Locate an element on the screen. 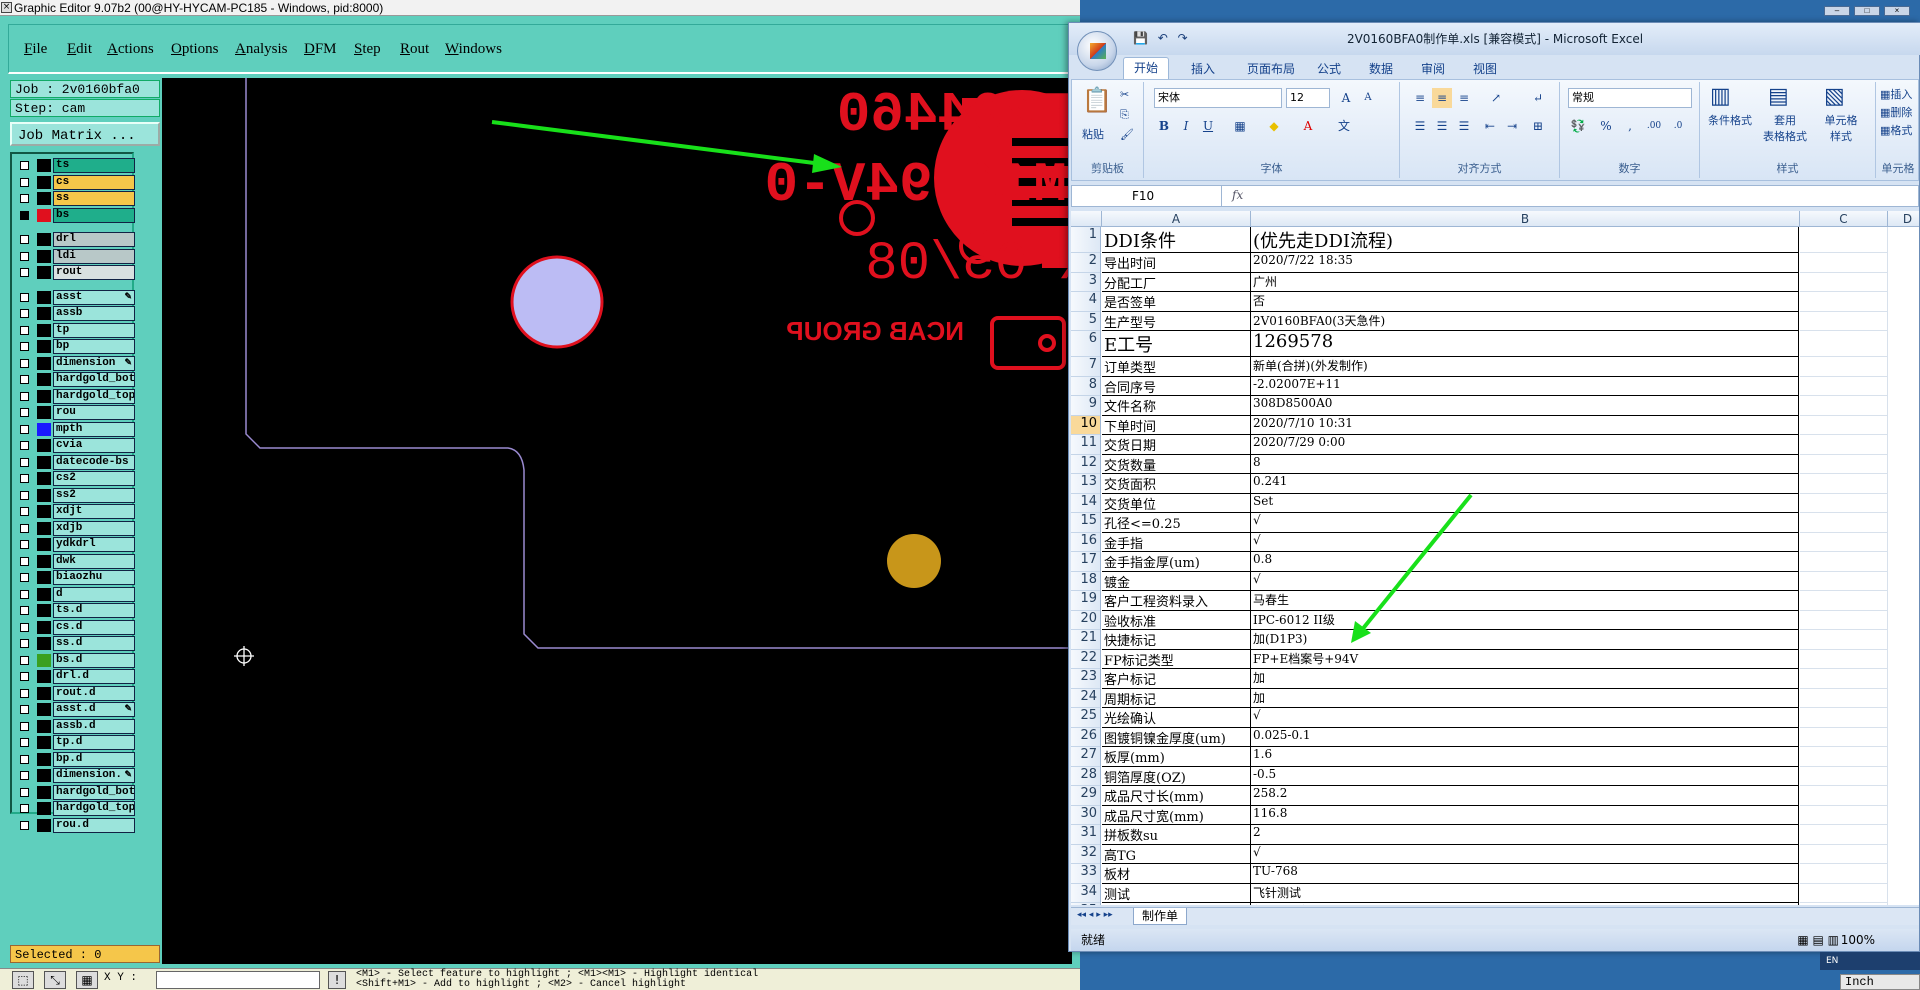  layer-row: cs.d is located at coordinates (76, 627).